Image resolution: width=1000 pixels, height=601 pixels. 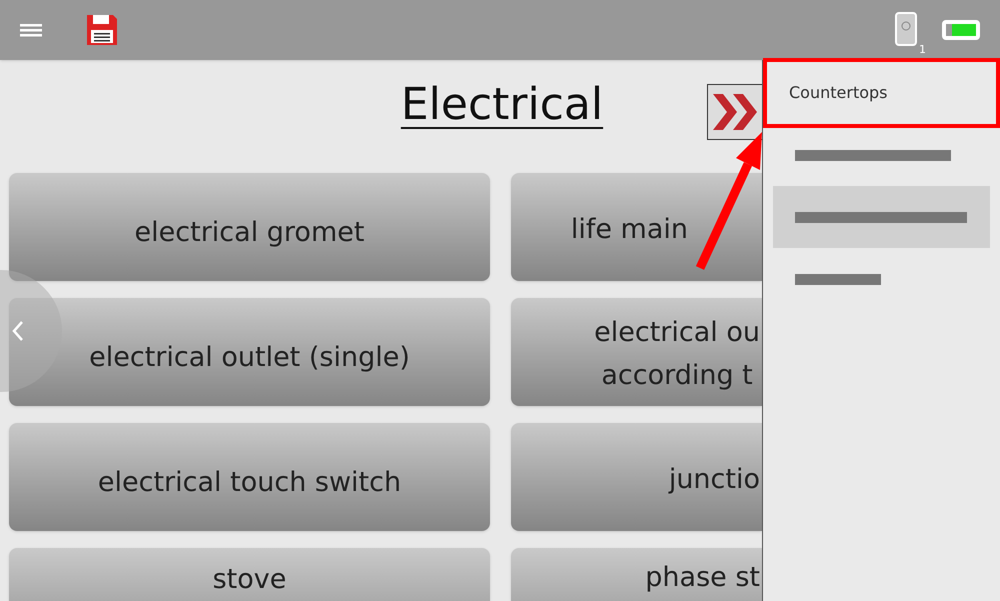 I want to click on category-button: electrical gromet, so click(x=249, y=227).